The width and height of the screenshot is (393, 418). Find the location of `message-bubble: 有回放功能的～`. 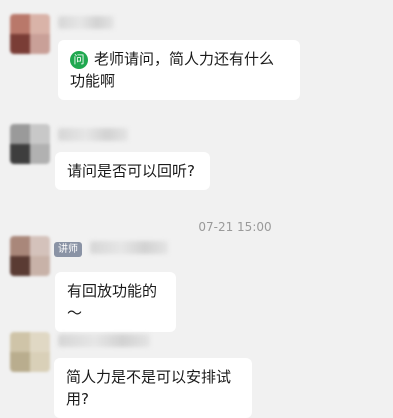

message-bubble: 有回放功能的～ is located at coordinates (115, 302).